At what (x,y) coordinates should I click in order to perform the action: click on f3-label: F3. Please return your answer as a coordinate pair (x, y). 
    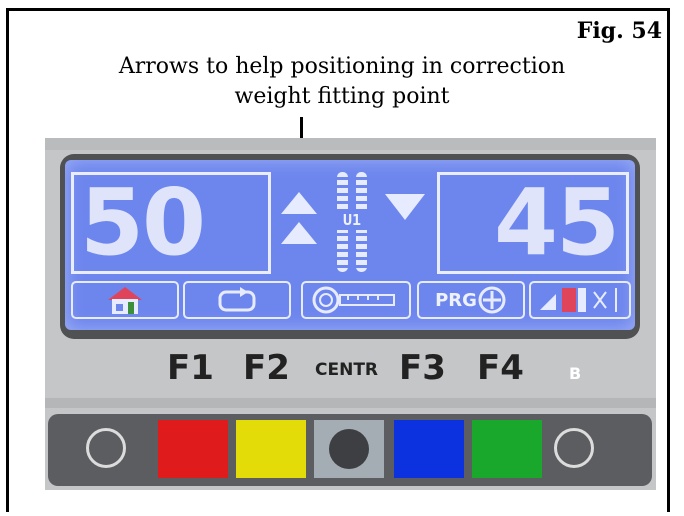
    Looking at the image, I should click on (422, 368).